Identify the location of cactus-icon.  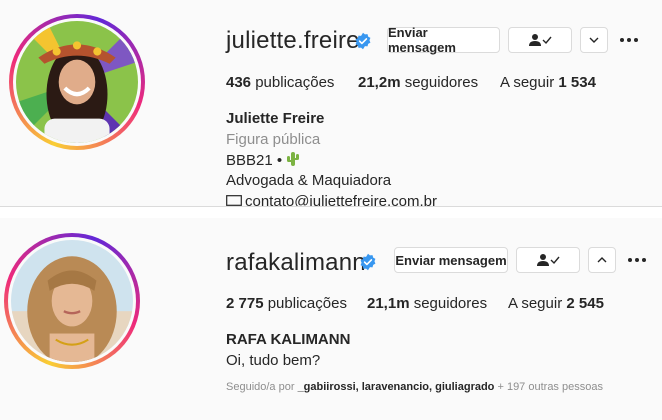
(293, 159).